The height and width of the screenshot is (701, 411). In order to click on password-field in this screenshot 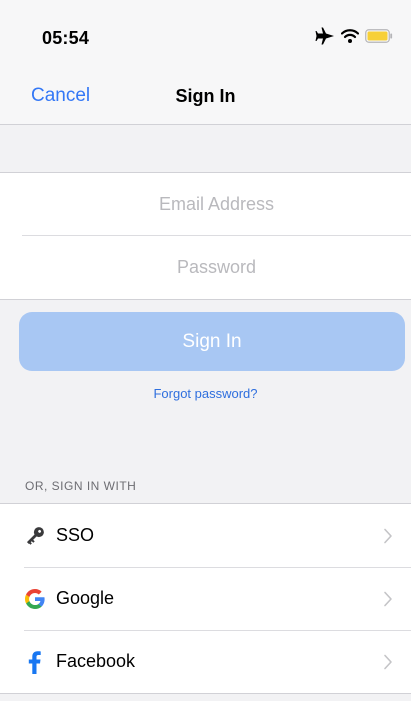, I will do `click(216, 267)`.